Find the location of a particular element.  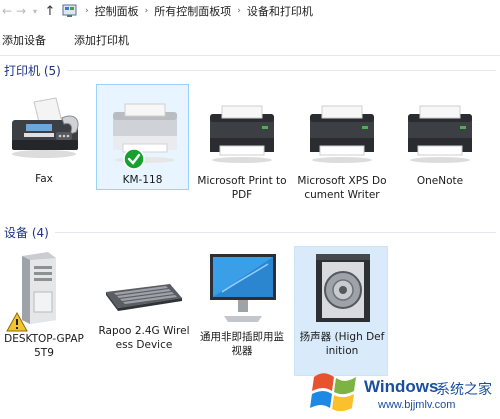

add-printer-button: 添加打印机 is located at coordinates (101, 40).